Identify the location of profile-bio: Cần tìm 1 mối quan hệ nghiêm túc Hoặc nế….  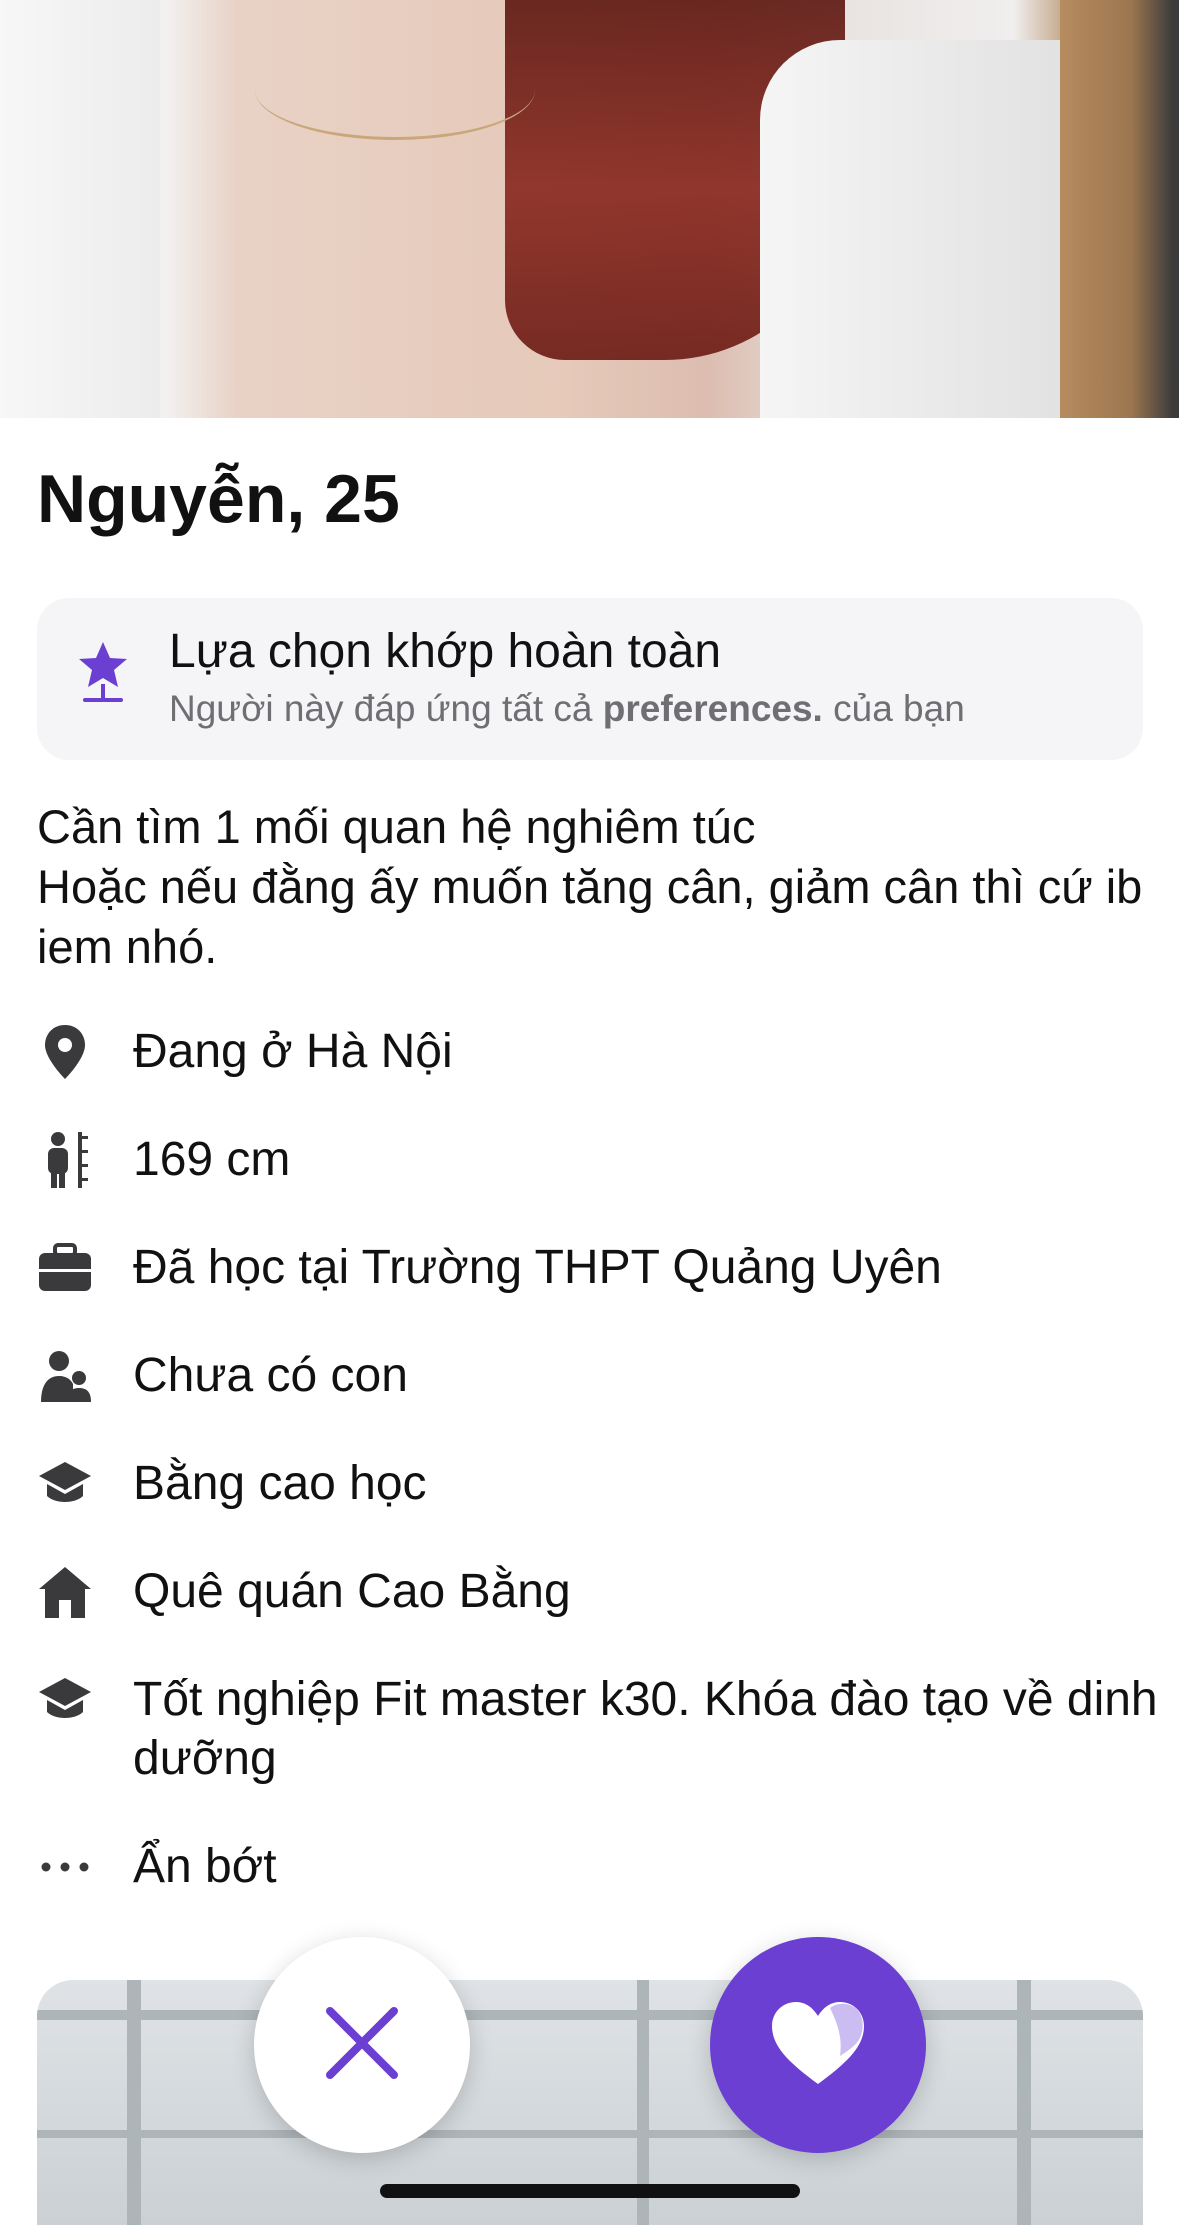
(592, 887).